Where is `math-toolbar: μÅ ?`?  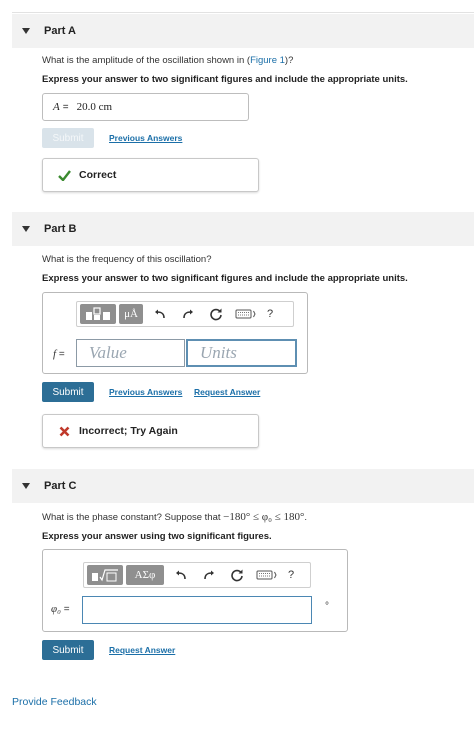 math-toolbar: μÅ ? is located at coordinates (185, 314).